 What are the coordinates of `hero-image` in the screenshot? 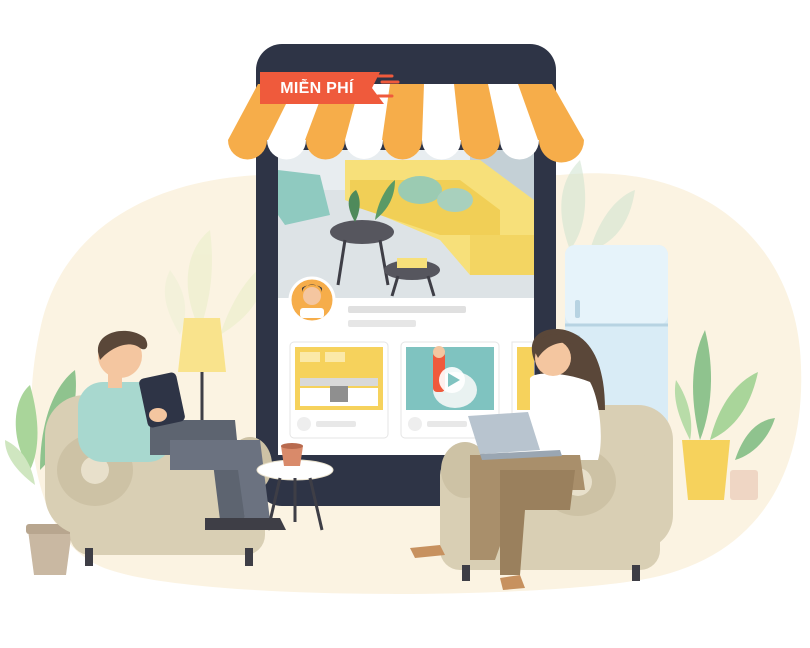 It's located at (406, 224).